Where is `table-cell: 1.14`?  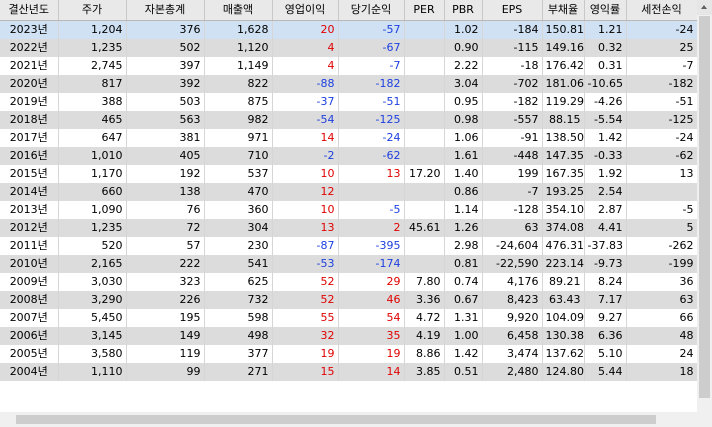 table-cell: 1.14 is located at coordinates (463, 210).